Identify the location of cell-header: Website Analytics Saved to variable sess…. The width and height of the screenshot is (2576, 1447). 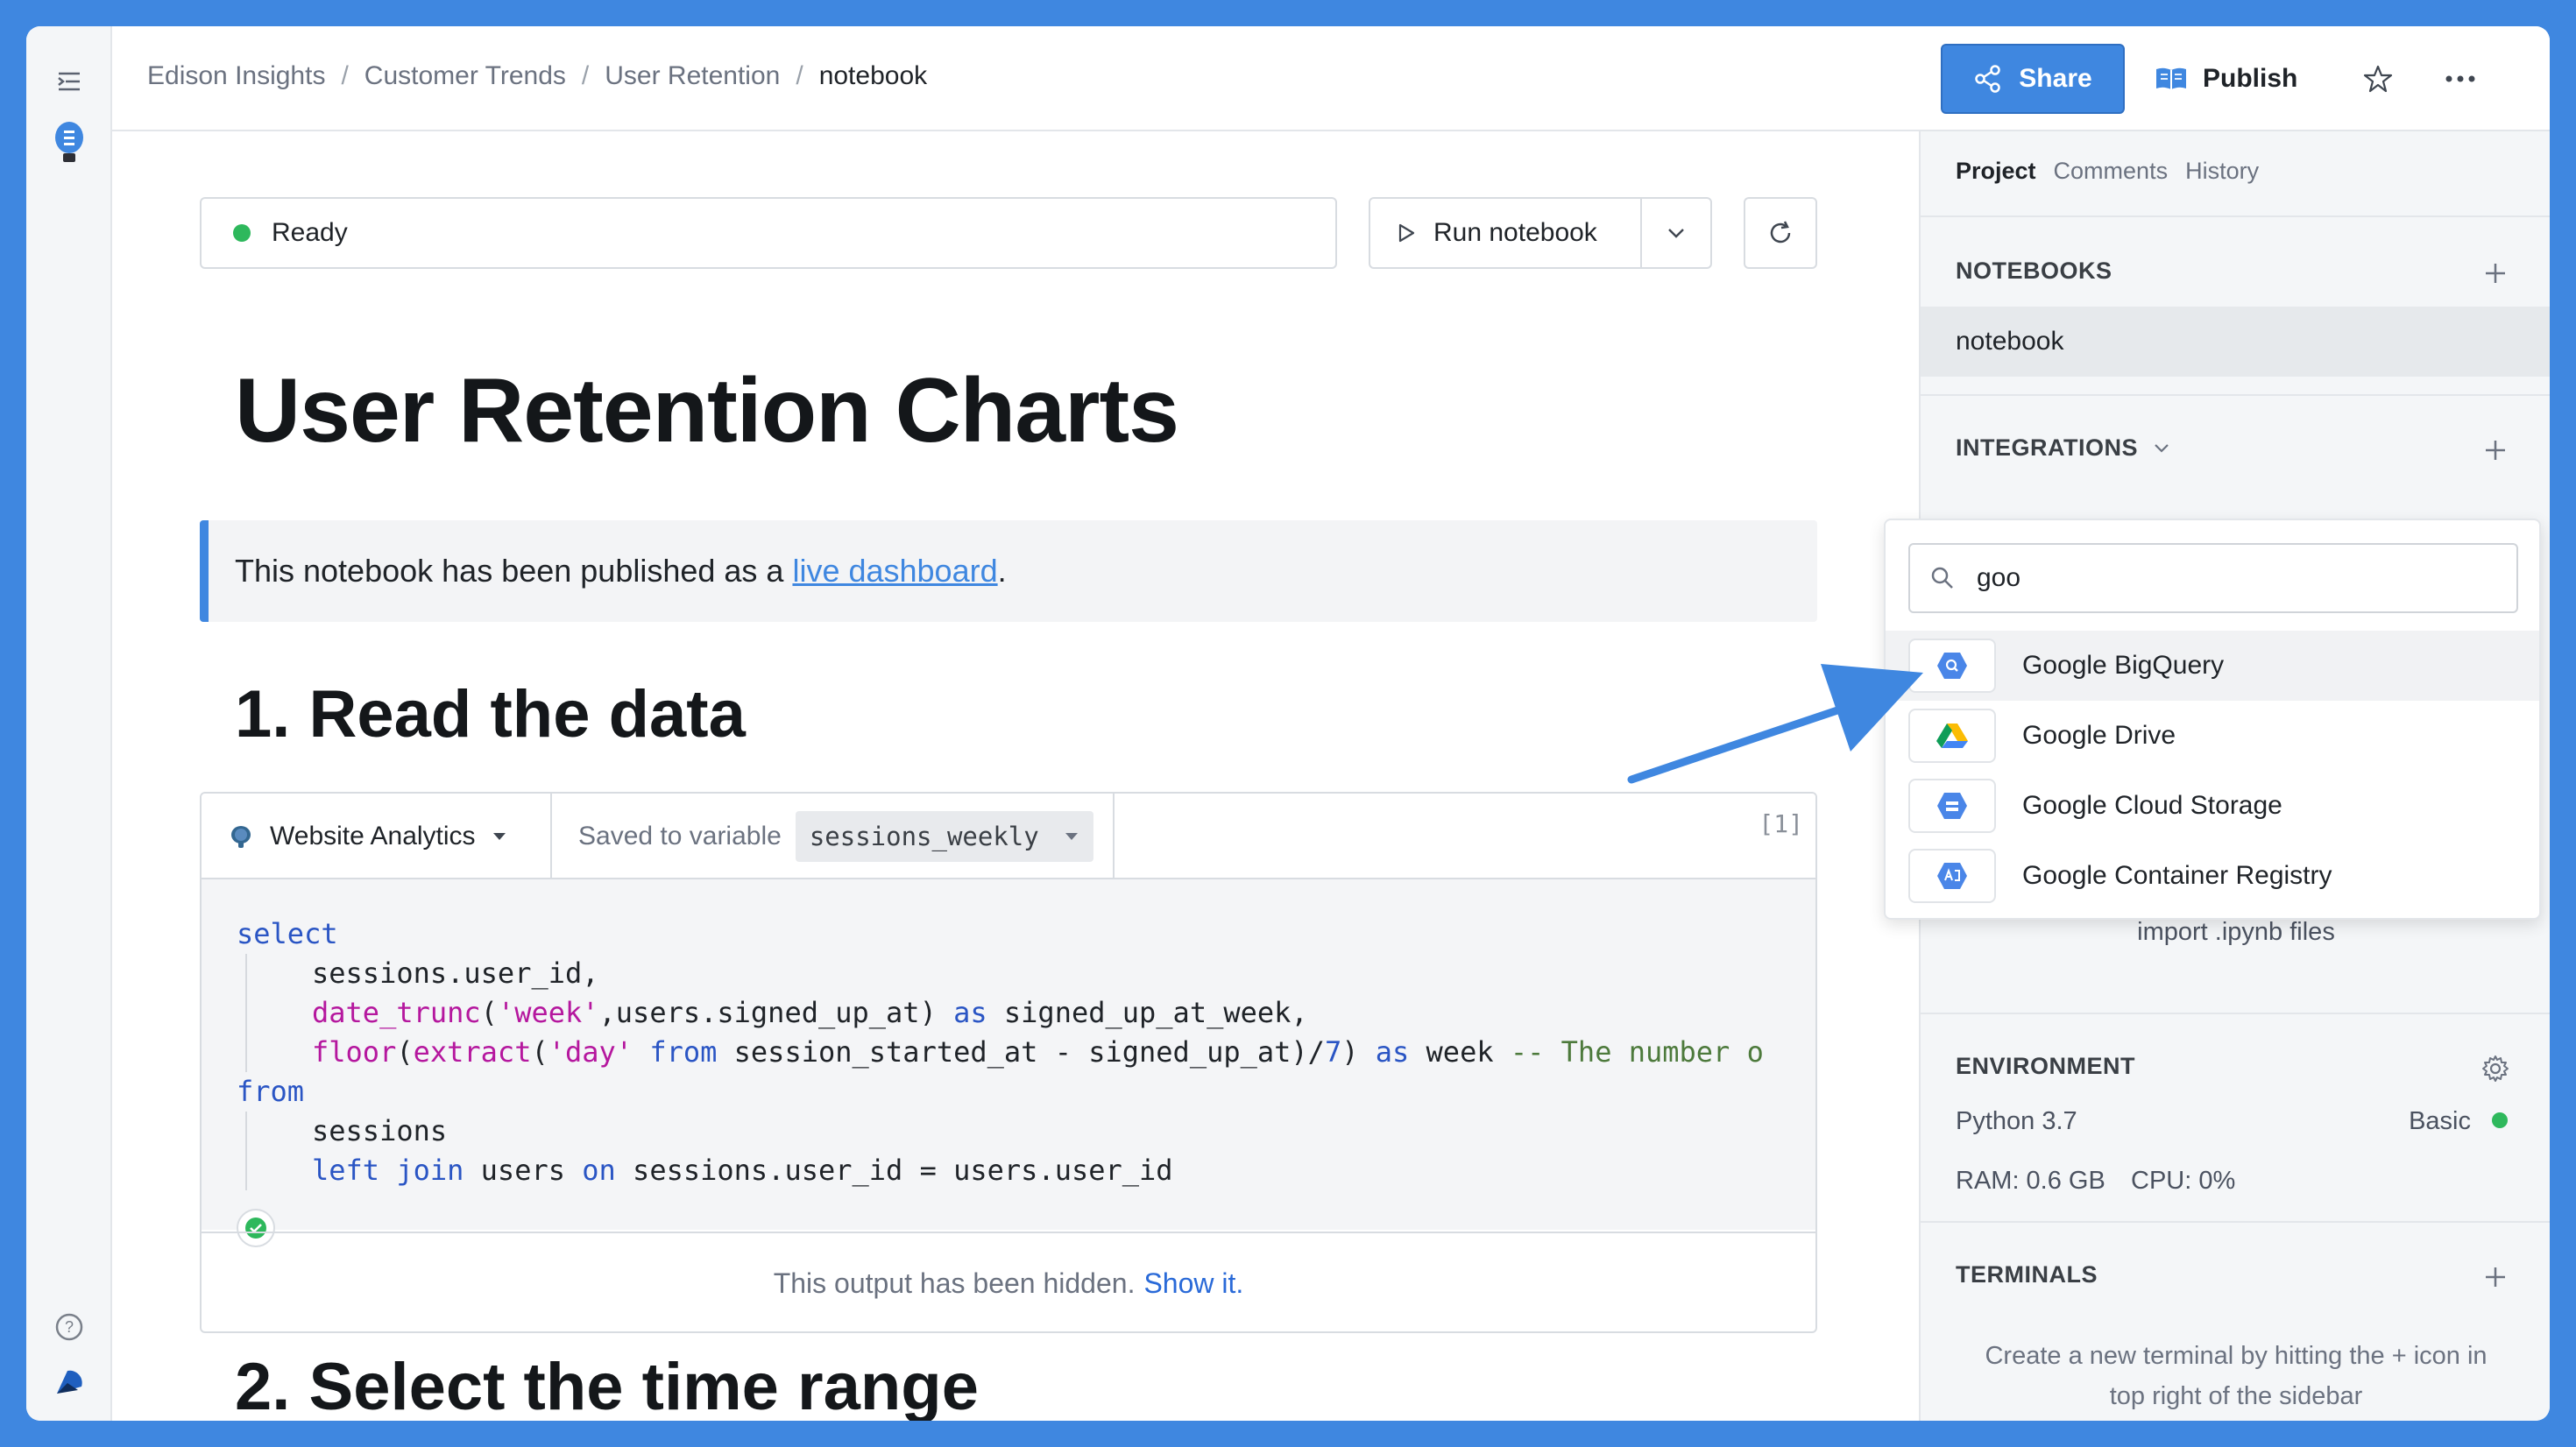
(1008, 836).